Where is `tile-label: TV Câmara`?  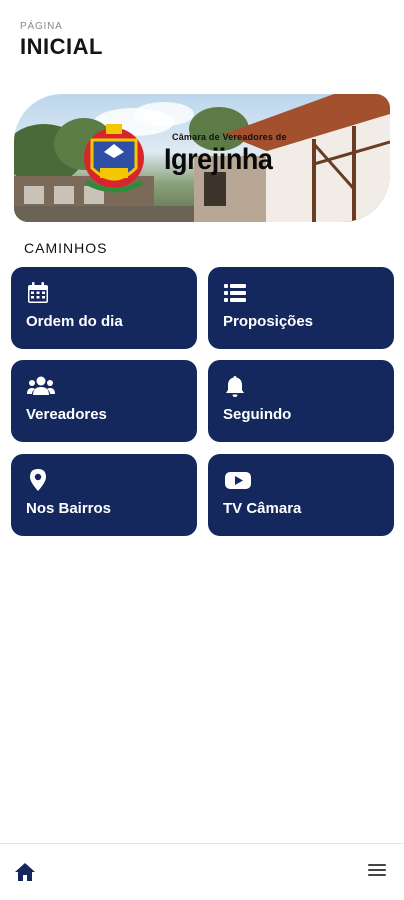
tile-label: TV Câmara is located at coordinates (262, 508).